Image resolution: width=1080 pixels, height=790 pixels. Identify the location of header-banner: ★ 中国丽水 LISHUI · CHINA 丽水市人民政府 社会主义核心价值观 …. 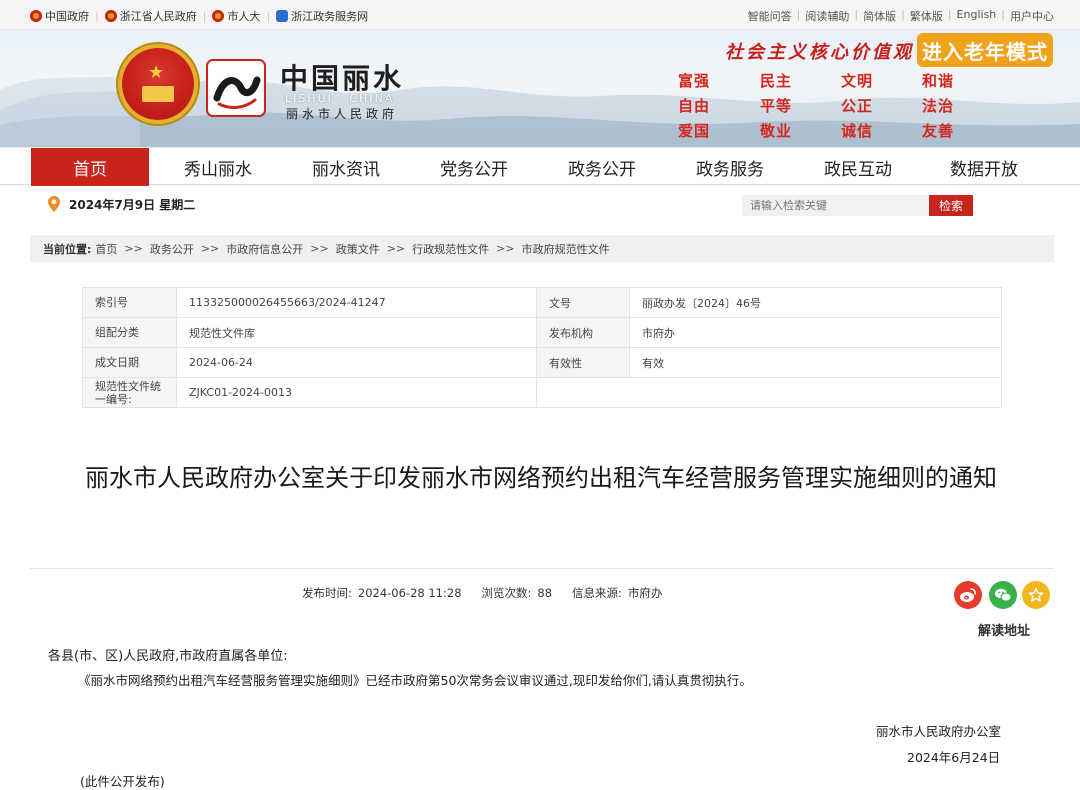
(540, 88).